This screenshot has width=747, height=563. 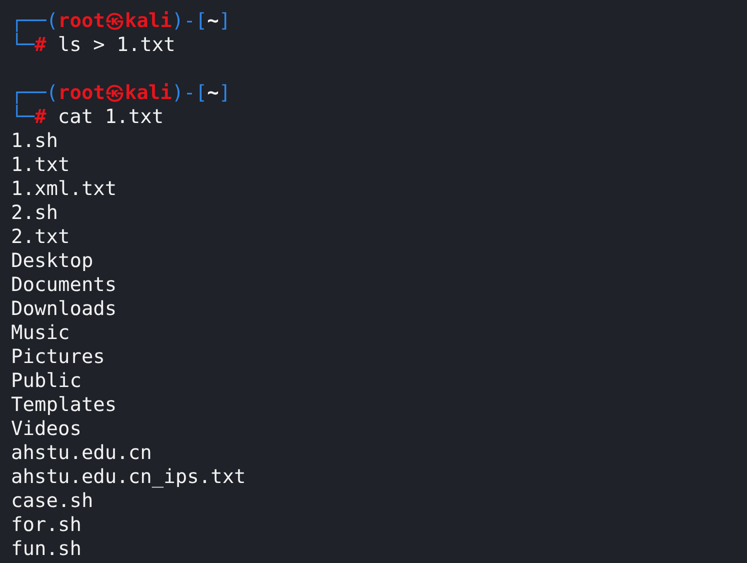 What do you see at coordinates (64, 285) in the screenshot?
I see `output-line: Documents` at bounding box center [64, 285].